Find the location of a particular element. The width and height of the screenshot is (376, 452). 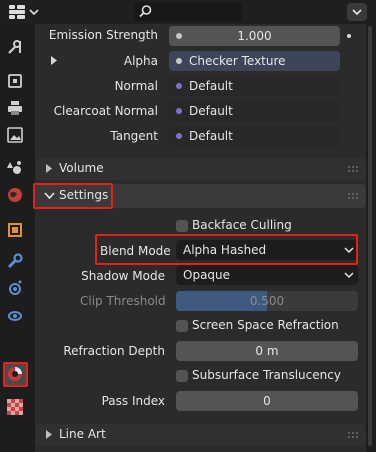

backface-culling-checkbox is located at coordinates (182, 226).